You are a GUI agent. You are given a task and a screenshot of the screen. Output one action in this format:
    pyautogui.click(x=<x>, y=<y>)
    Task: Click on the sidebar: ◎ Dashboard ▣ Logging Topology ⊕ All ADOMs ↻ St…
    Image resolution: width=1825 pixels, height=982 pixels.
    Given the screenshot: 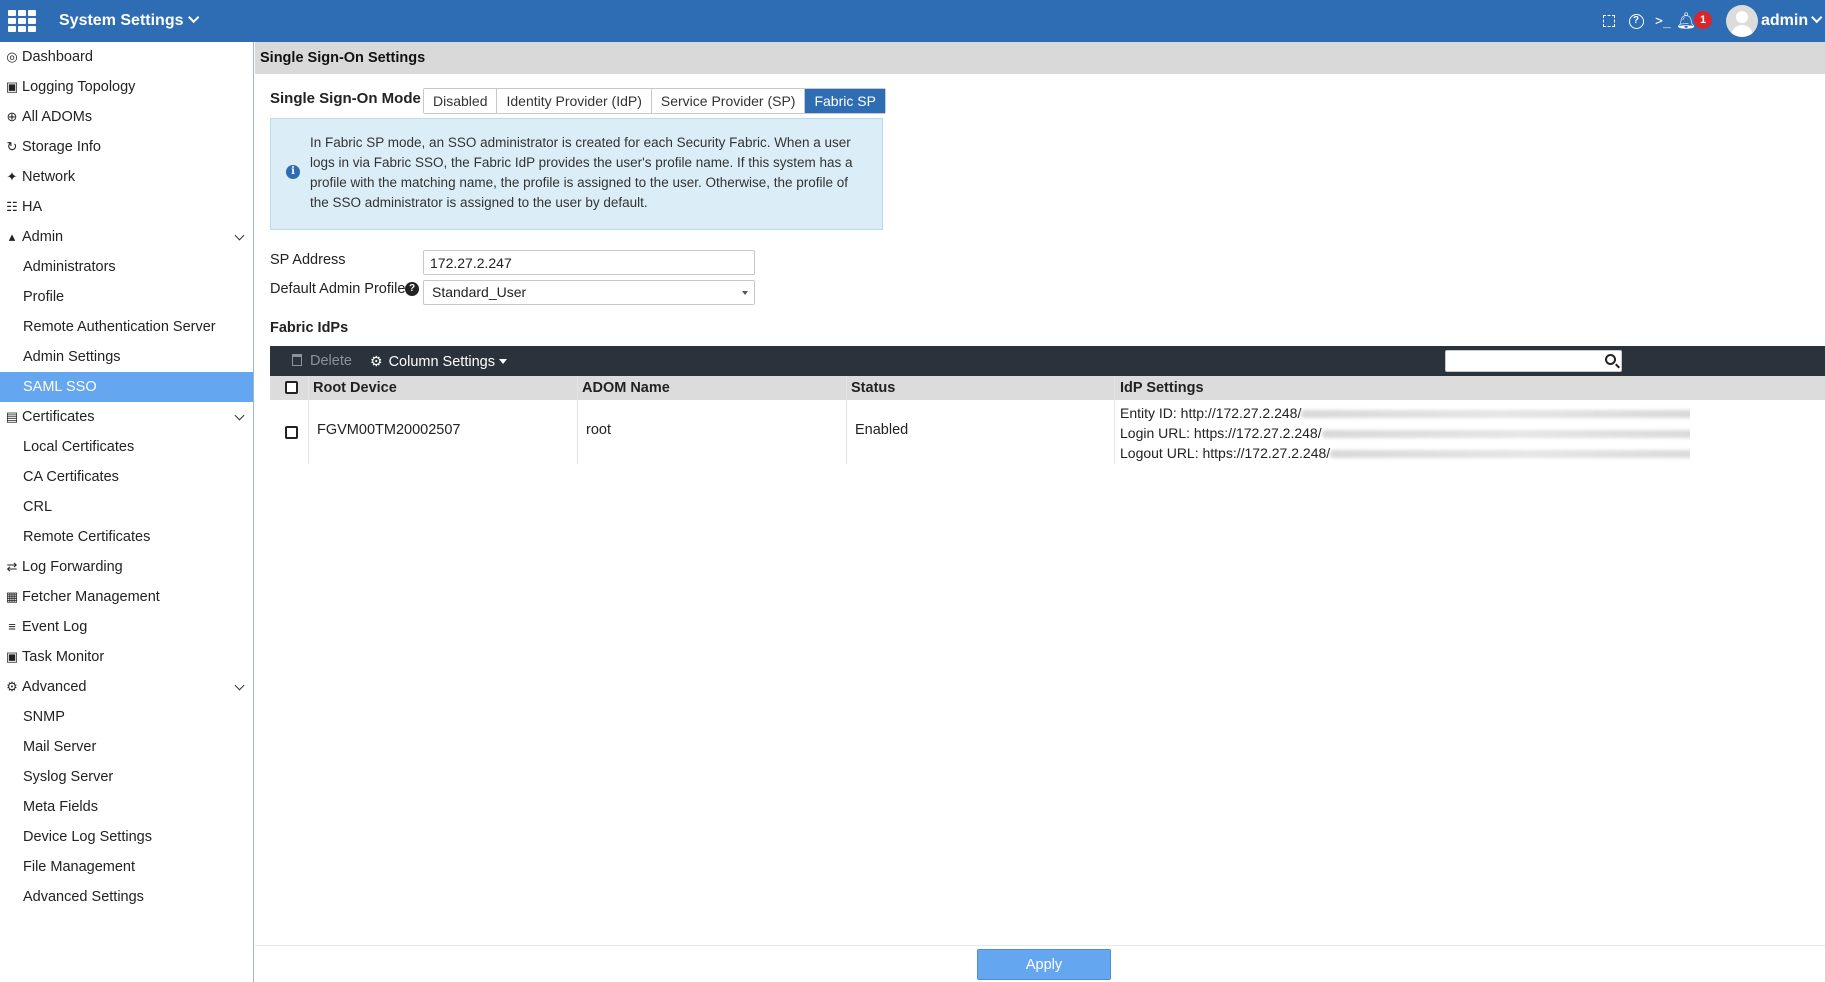 What is the action you would take?
    pyautogui.click(x=127, y=512)
    